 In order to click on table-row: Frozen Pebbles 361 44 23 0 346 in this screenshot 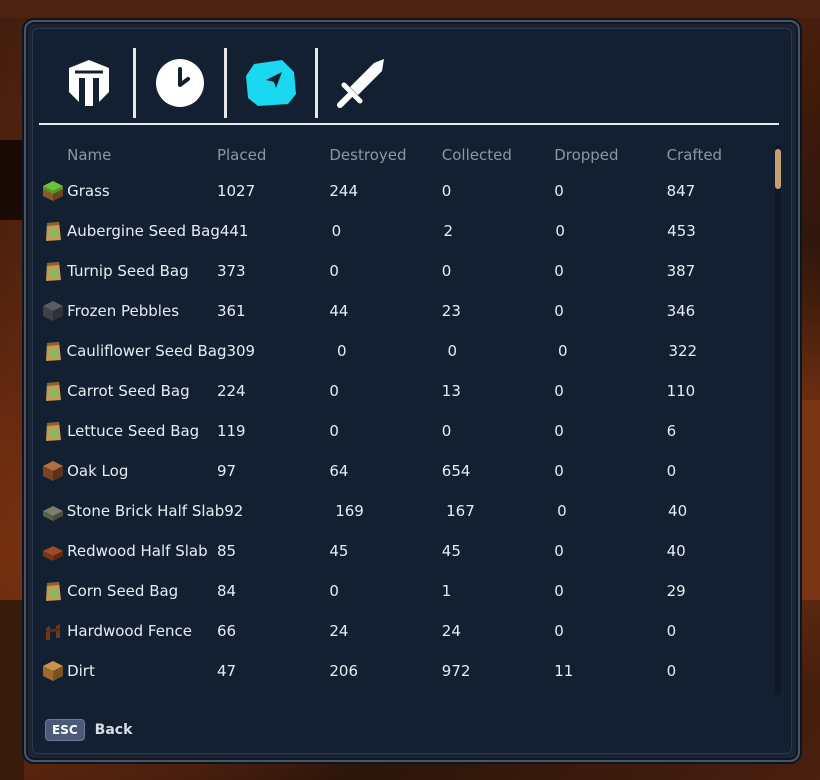, I will do `click(409, 311)`.